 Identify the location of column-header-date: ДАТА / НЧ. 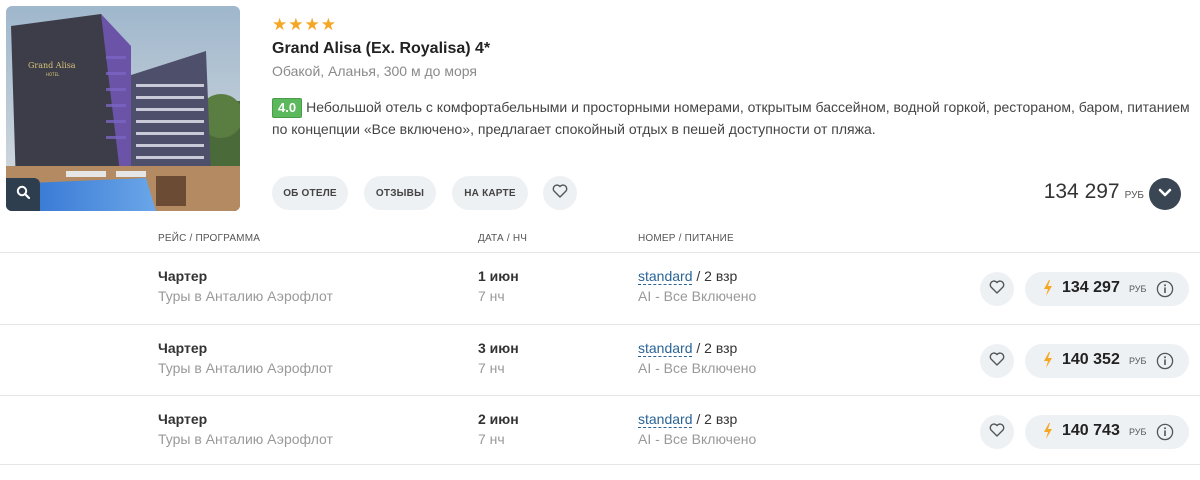
(503, 238).